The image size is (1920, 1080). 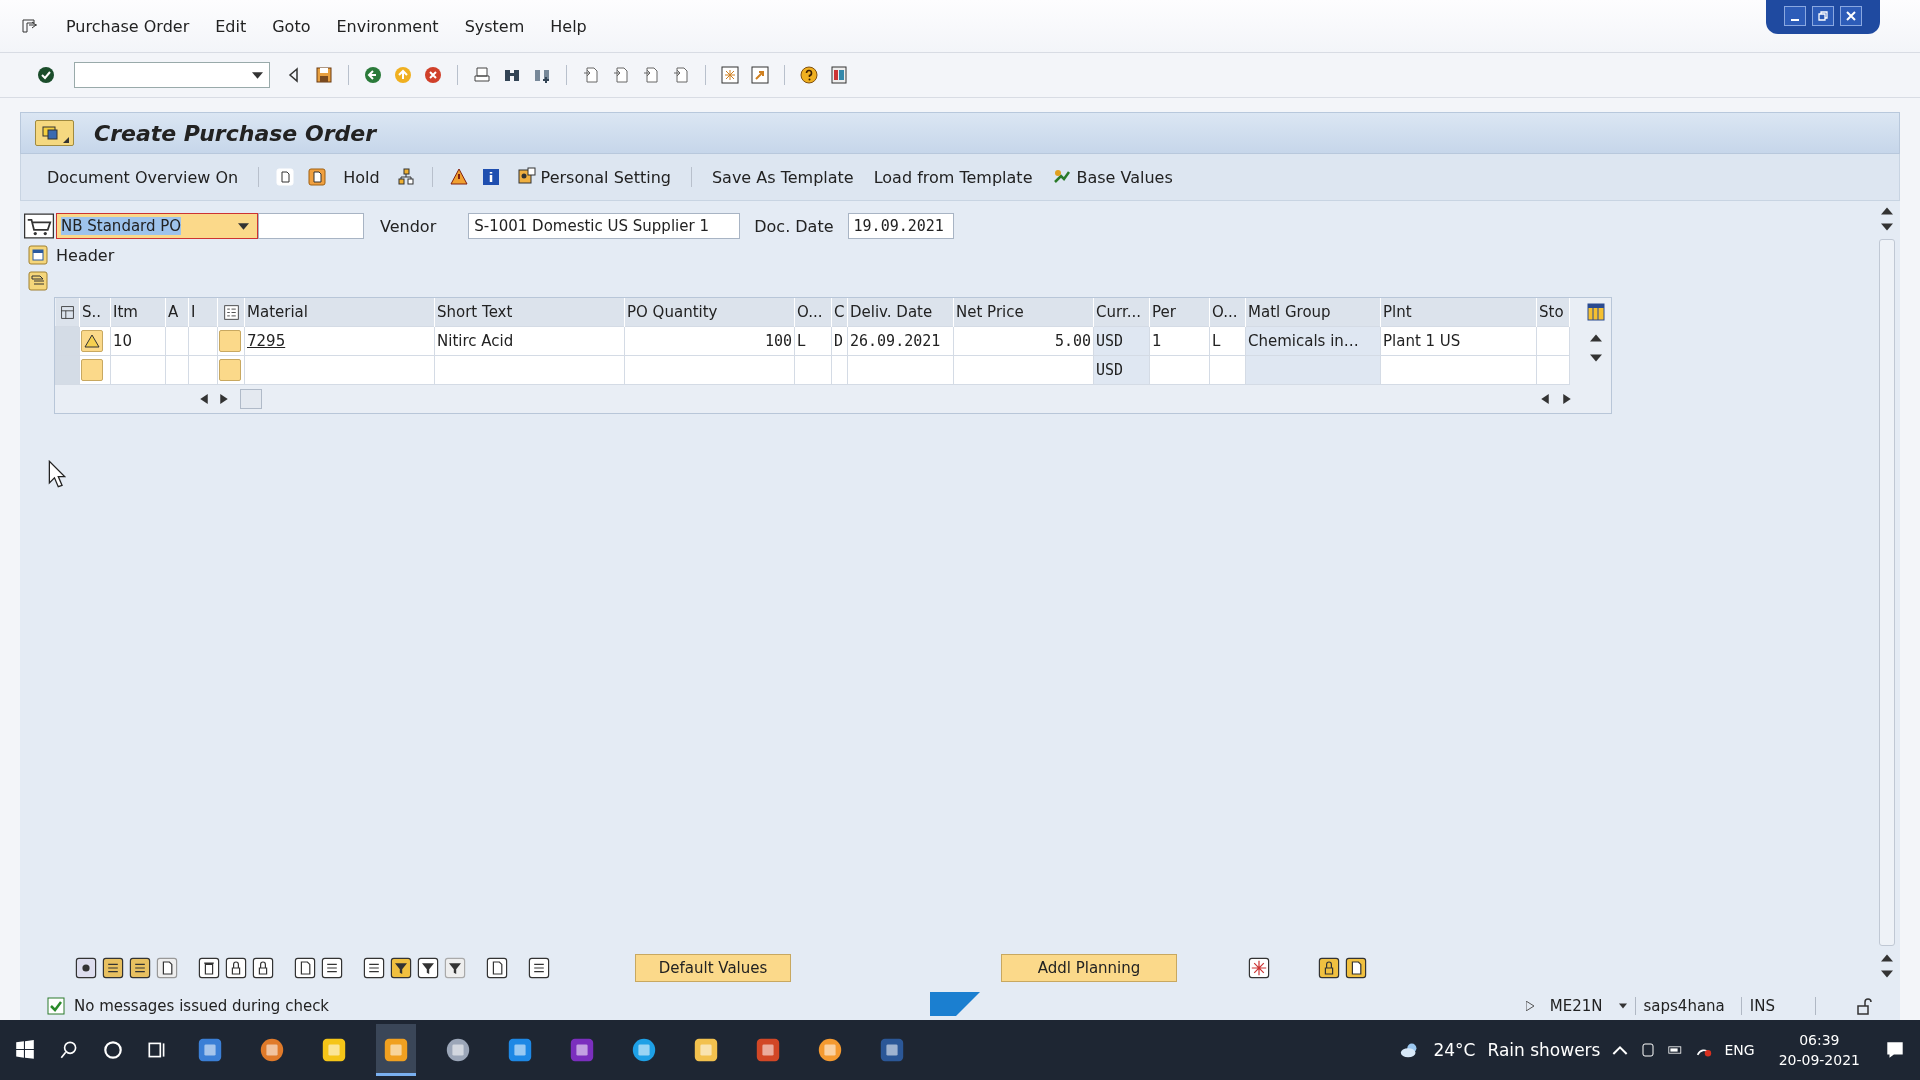 What do you see at coordinates (1596, 312) in the screenshot?
I see `column-config-icon` at bounding box center [1596, 312].